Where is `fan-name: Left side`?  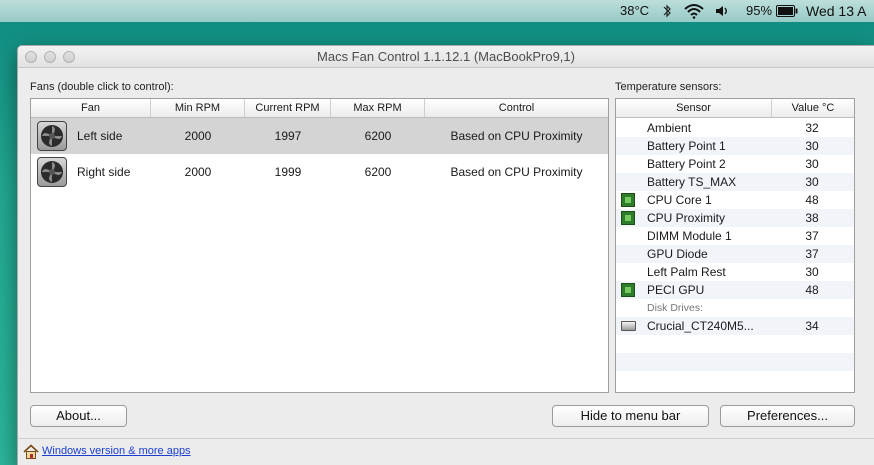 fan-name: Left side is located at coordinates (100, 136).